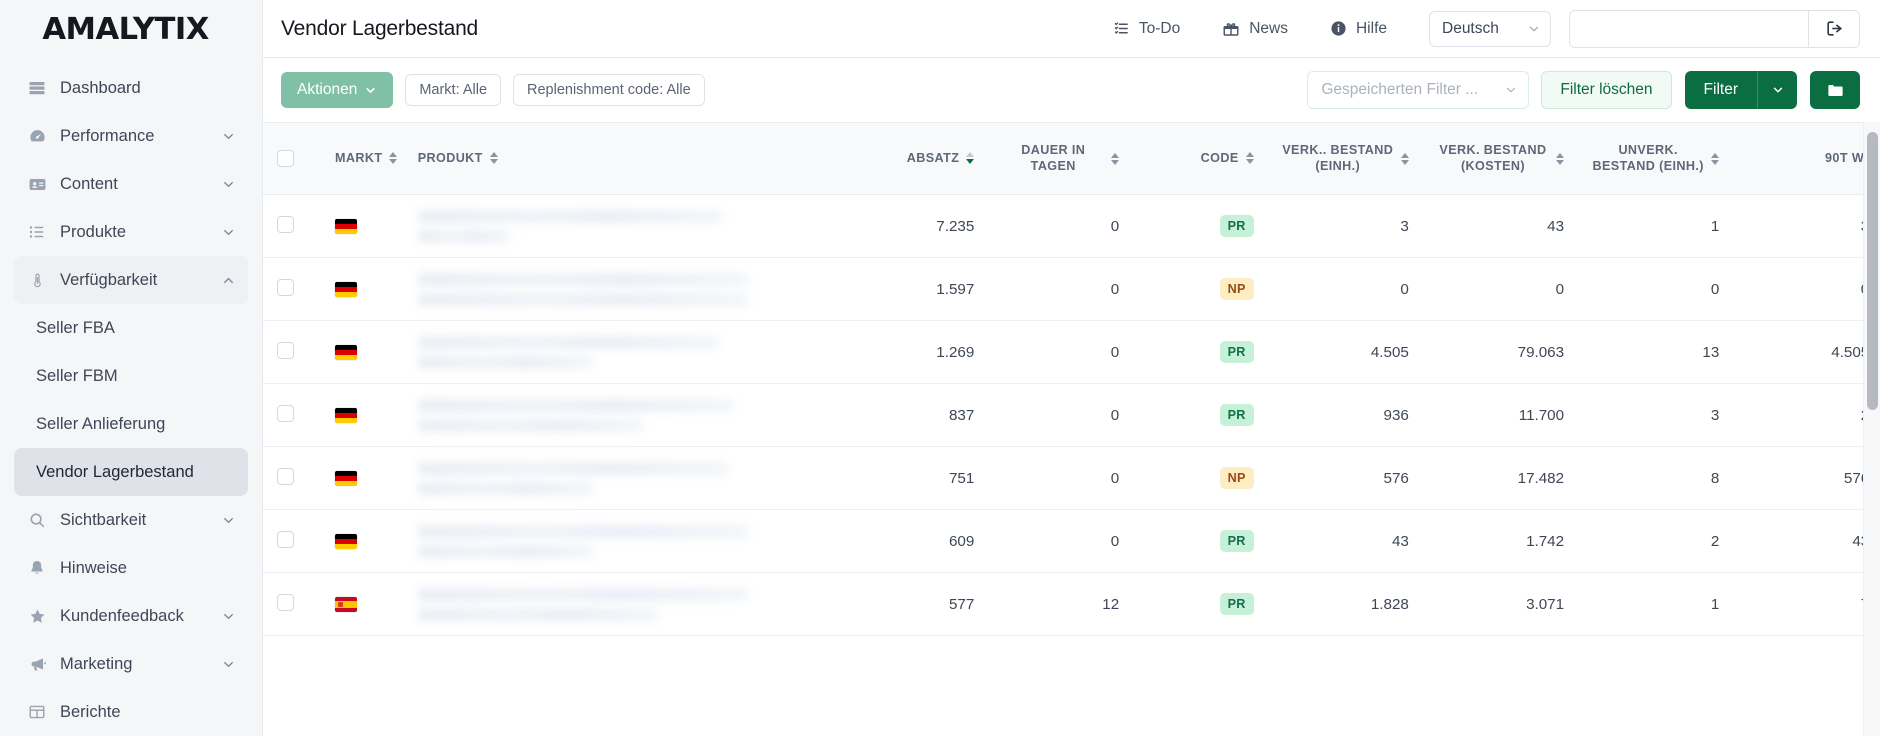  What do you see at coordinates (1777, 90) in the screenshot?
I see `filter-dropdown-button` at bounding box center [1777, 90].